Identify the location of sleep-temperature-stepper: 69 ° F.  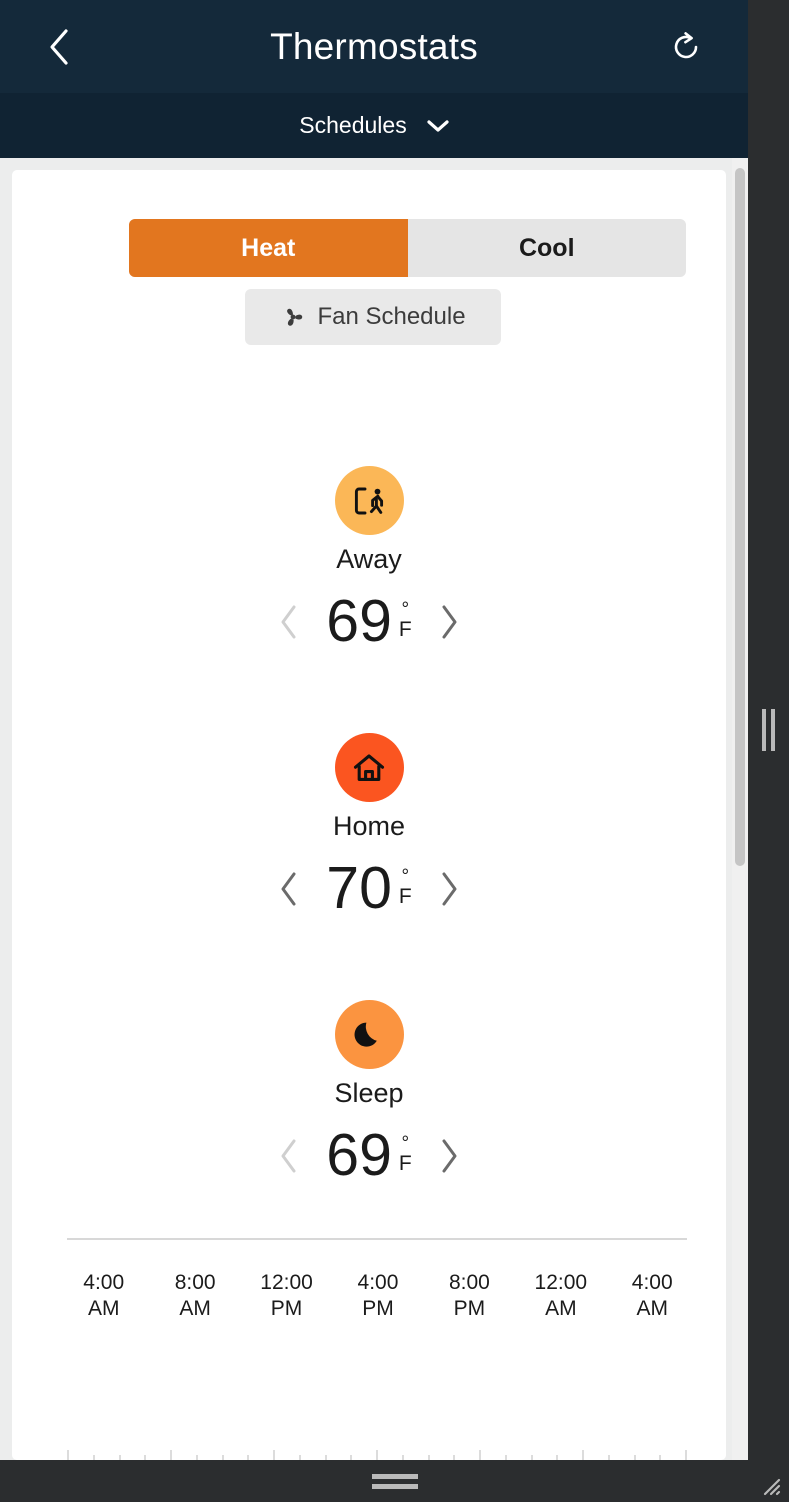
(368, 1155).